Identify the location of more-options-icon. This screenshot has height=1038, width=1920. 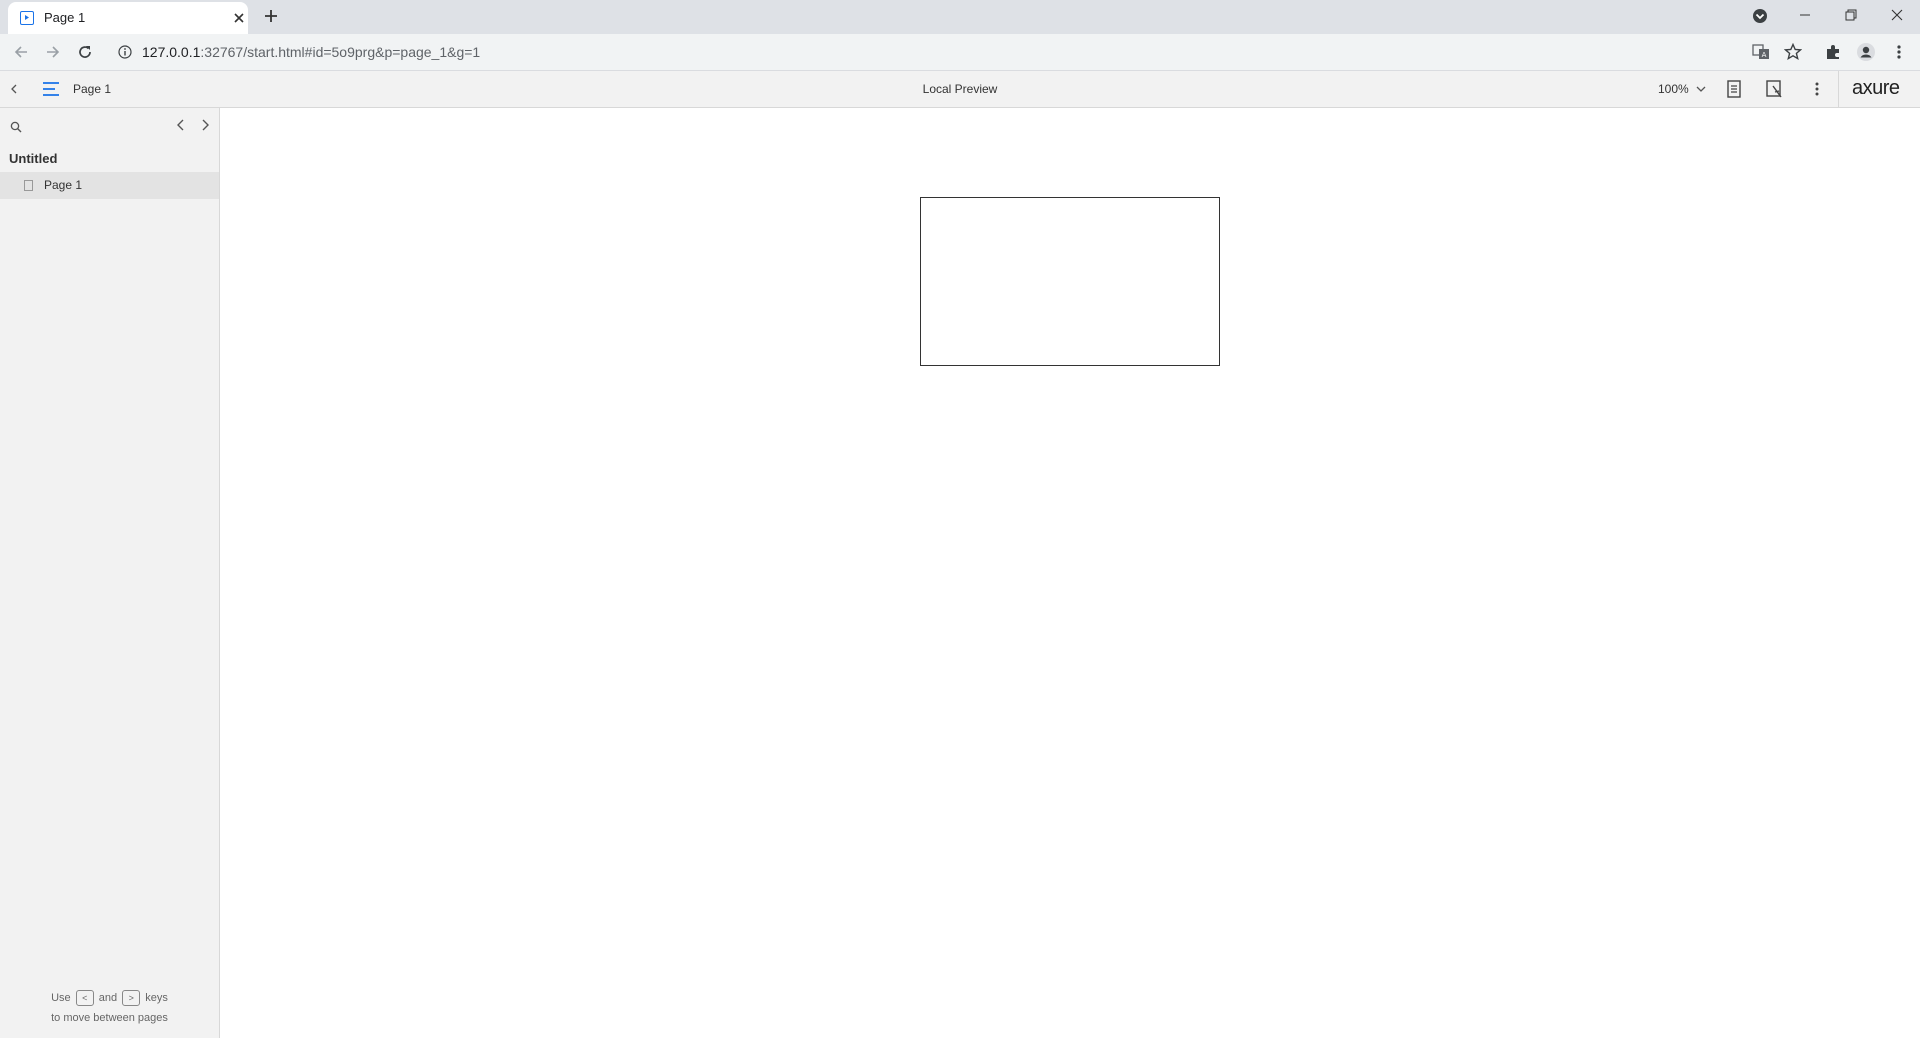
(1817, 89).